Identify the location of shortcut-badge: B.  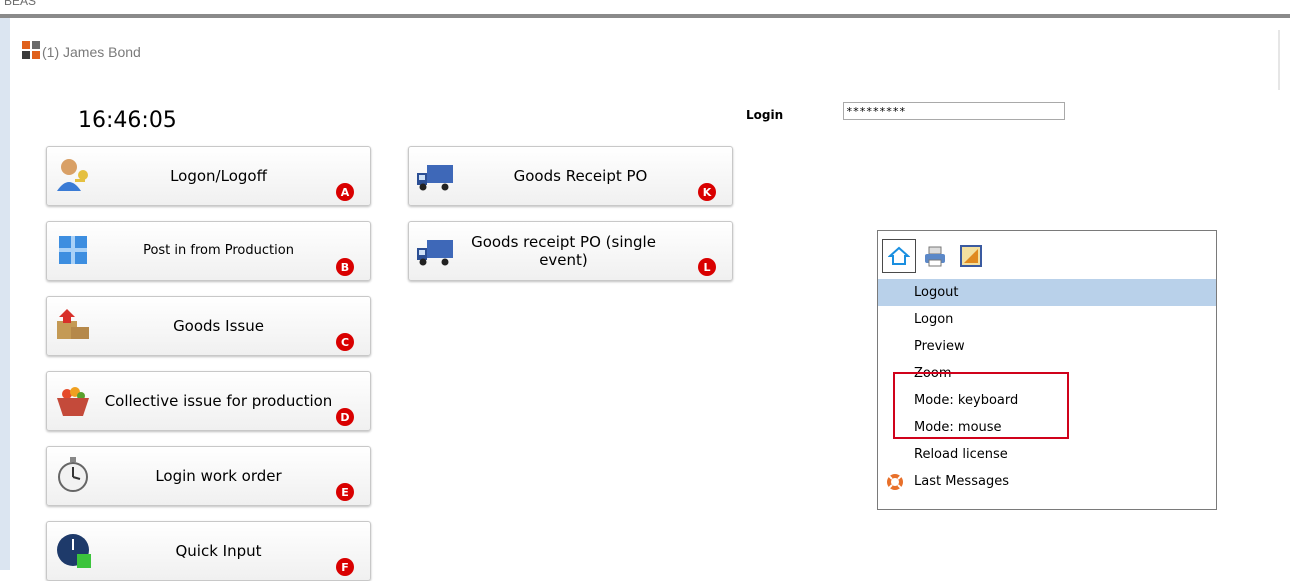
(345, 267).